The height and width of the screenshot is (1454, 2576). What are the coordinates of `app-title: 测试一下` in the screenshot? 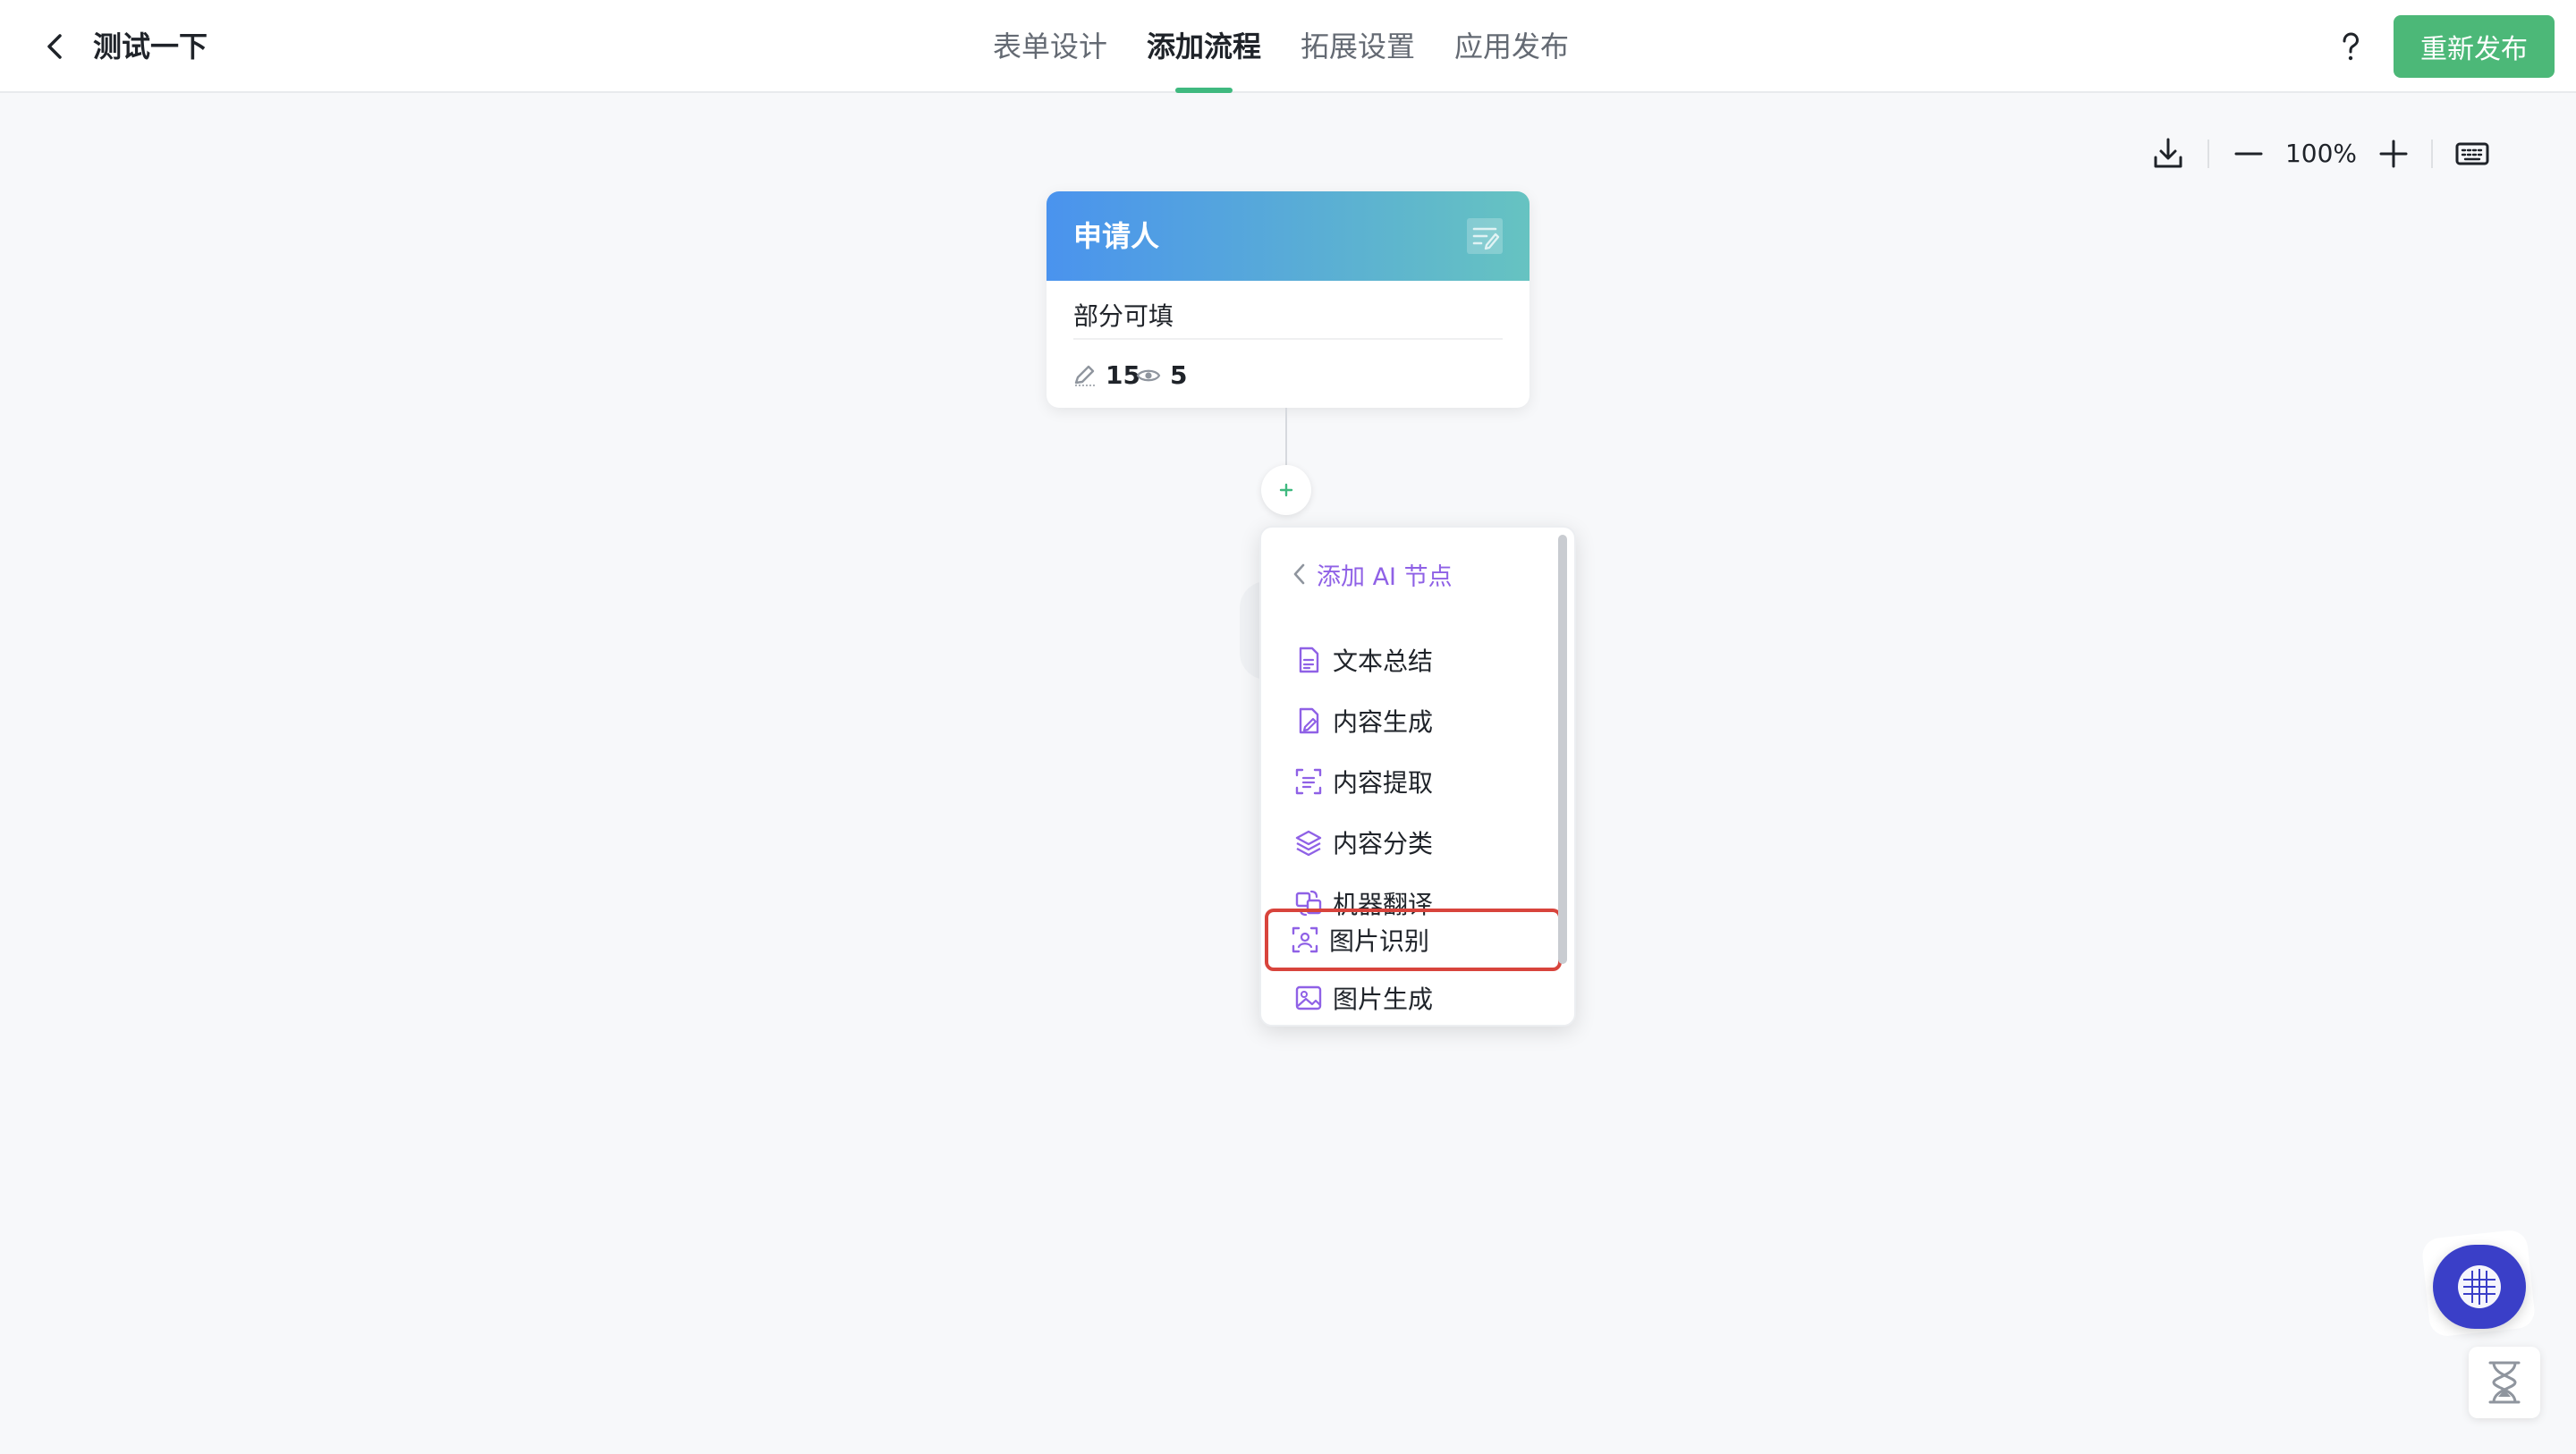 It's located at (150, 46).